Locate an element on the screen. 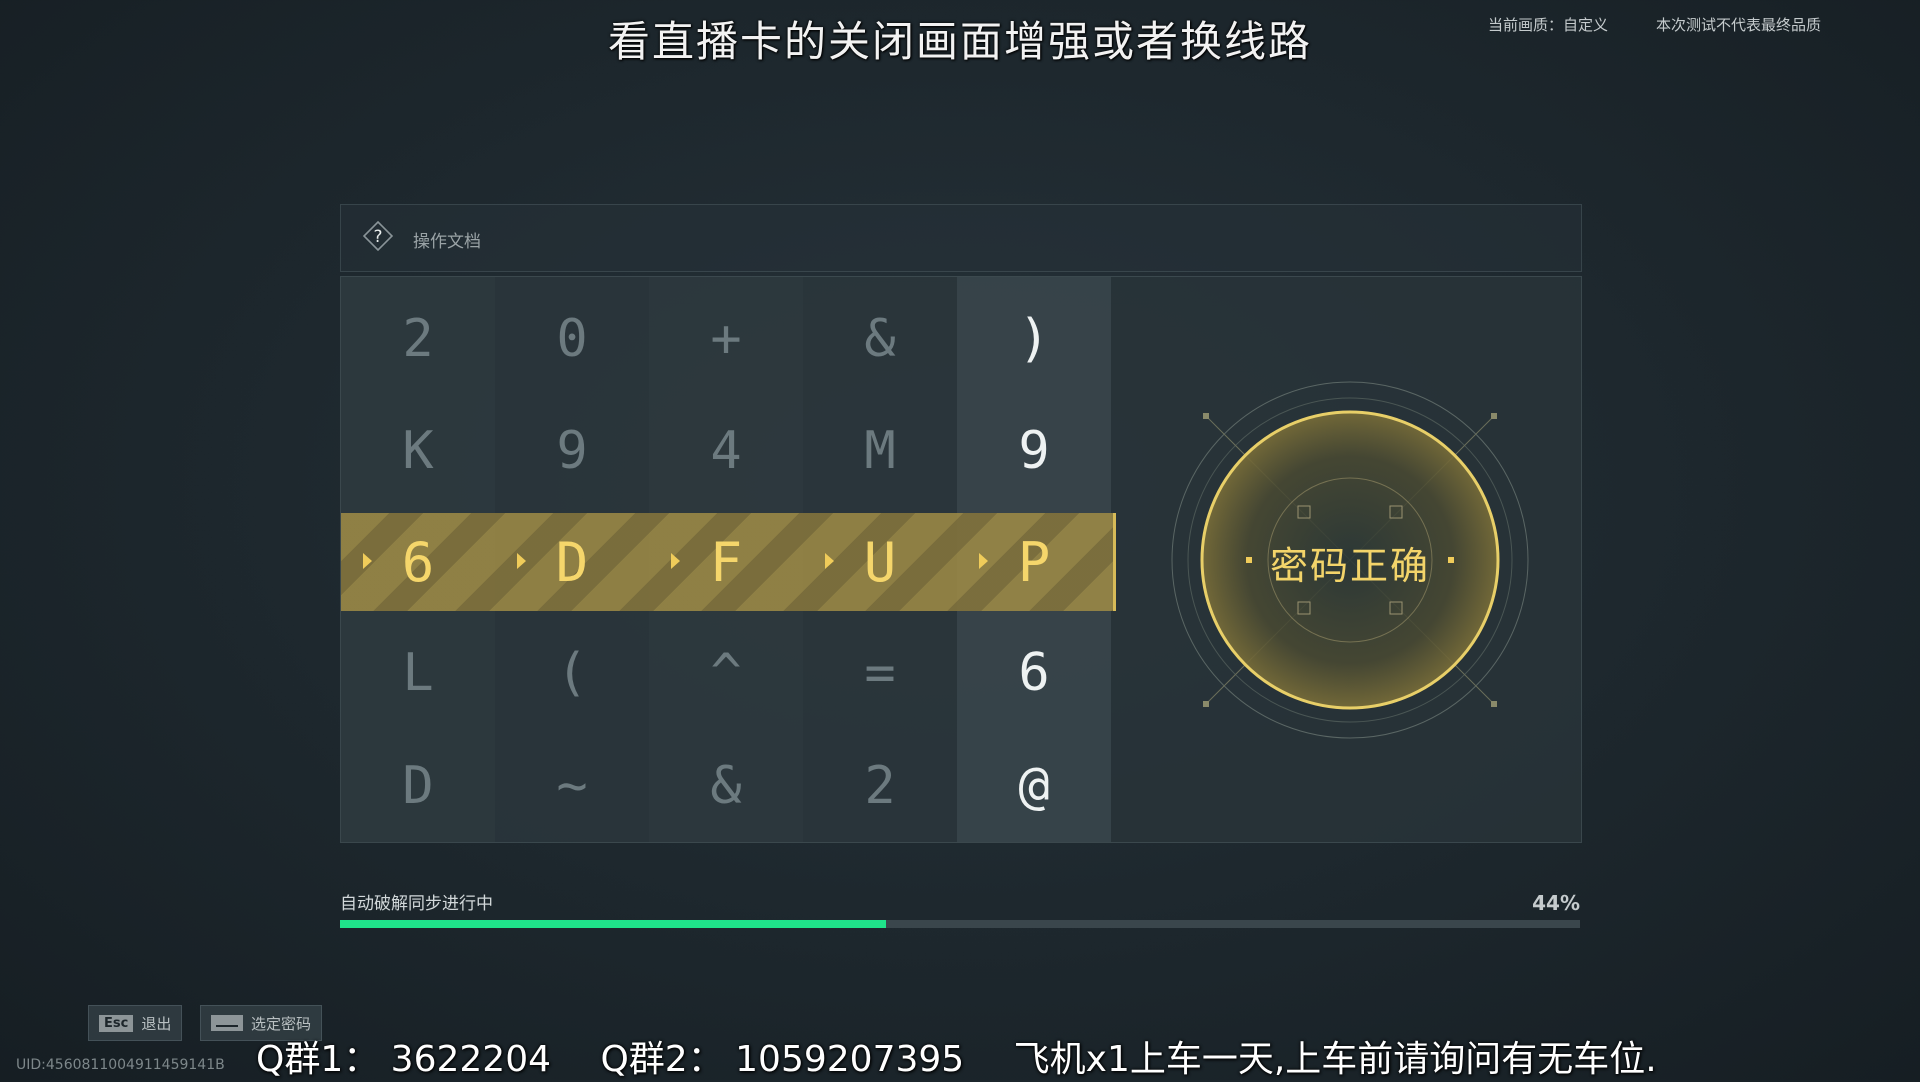  grid-cell: = is located at coordinates (880, 673).